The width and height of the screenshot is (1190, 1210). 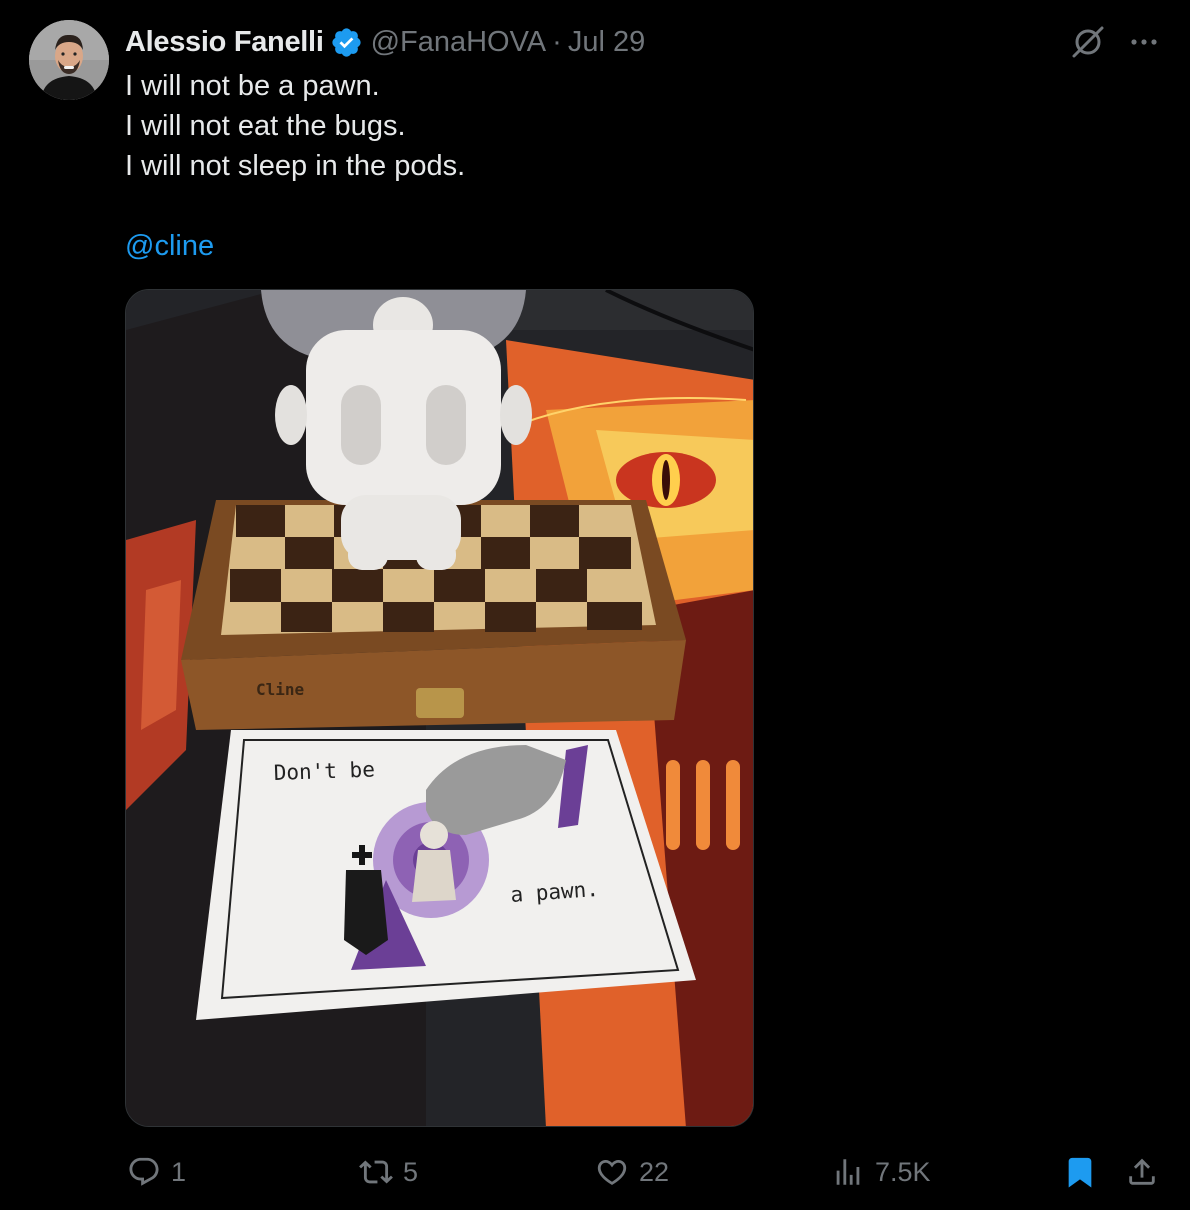 I want to click on repost-count: 5, so click(x=411, y=1171).